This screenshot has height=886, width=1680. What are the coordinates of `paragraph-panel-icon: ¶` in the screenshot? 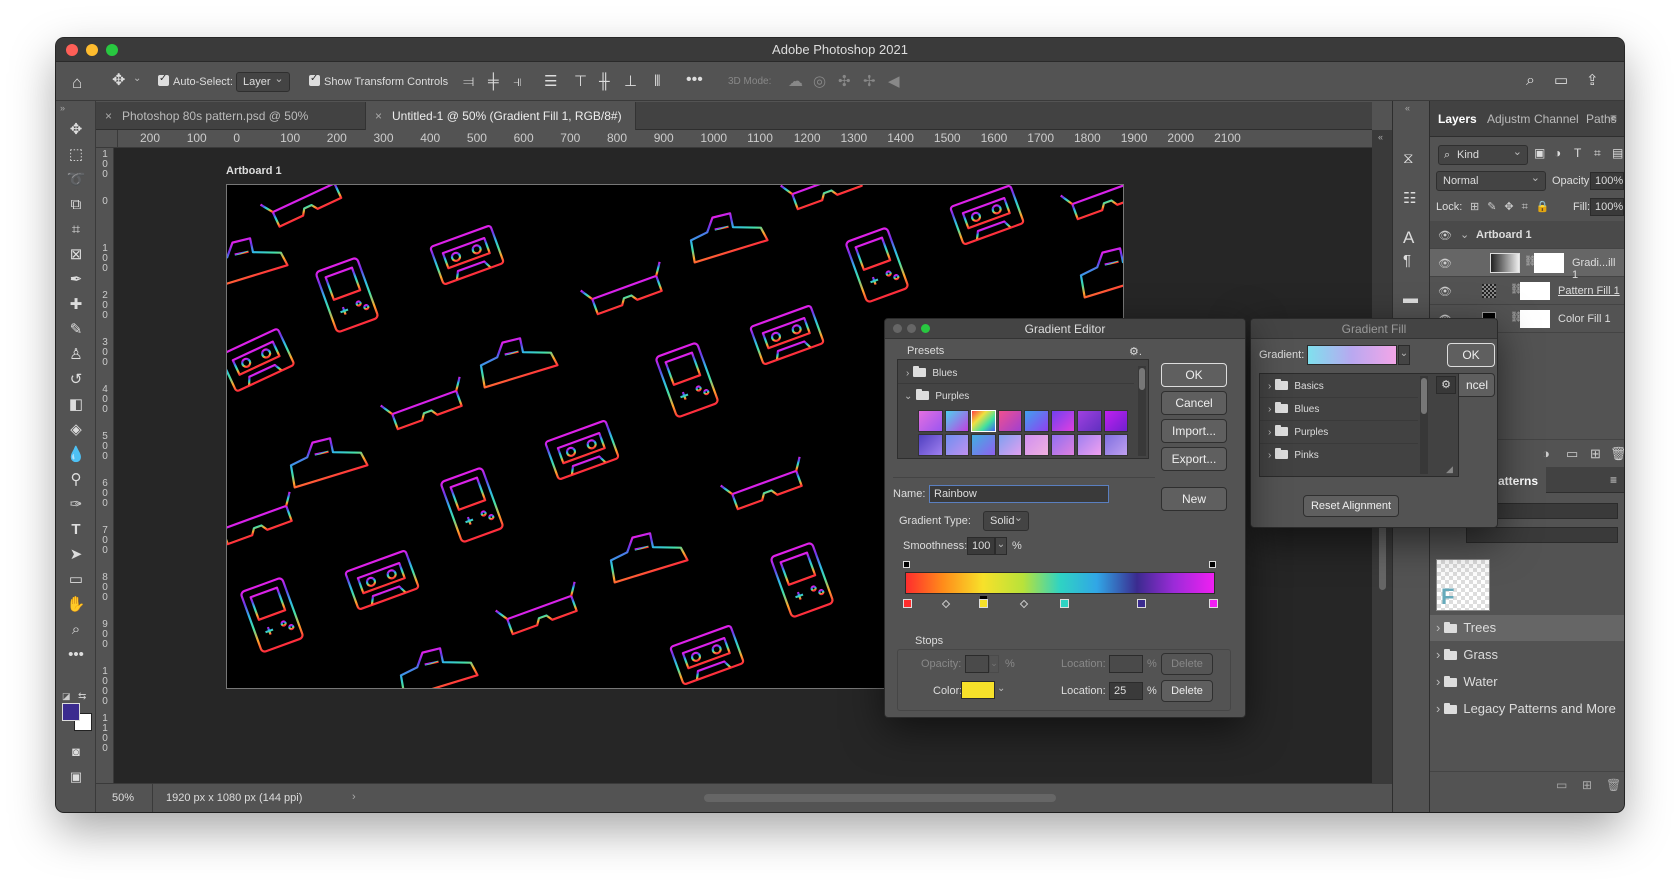 It's located at (1407, 260).